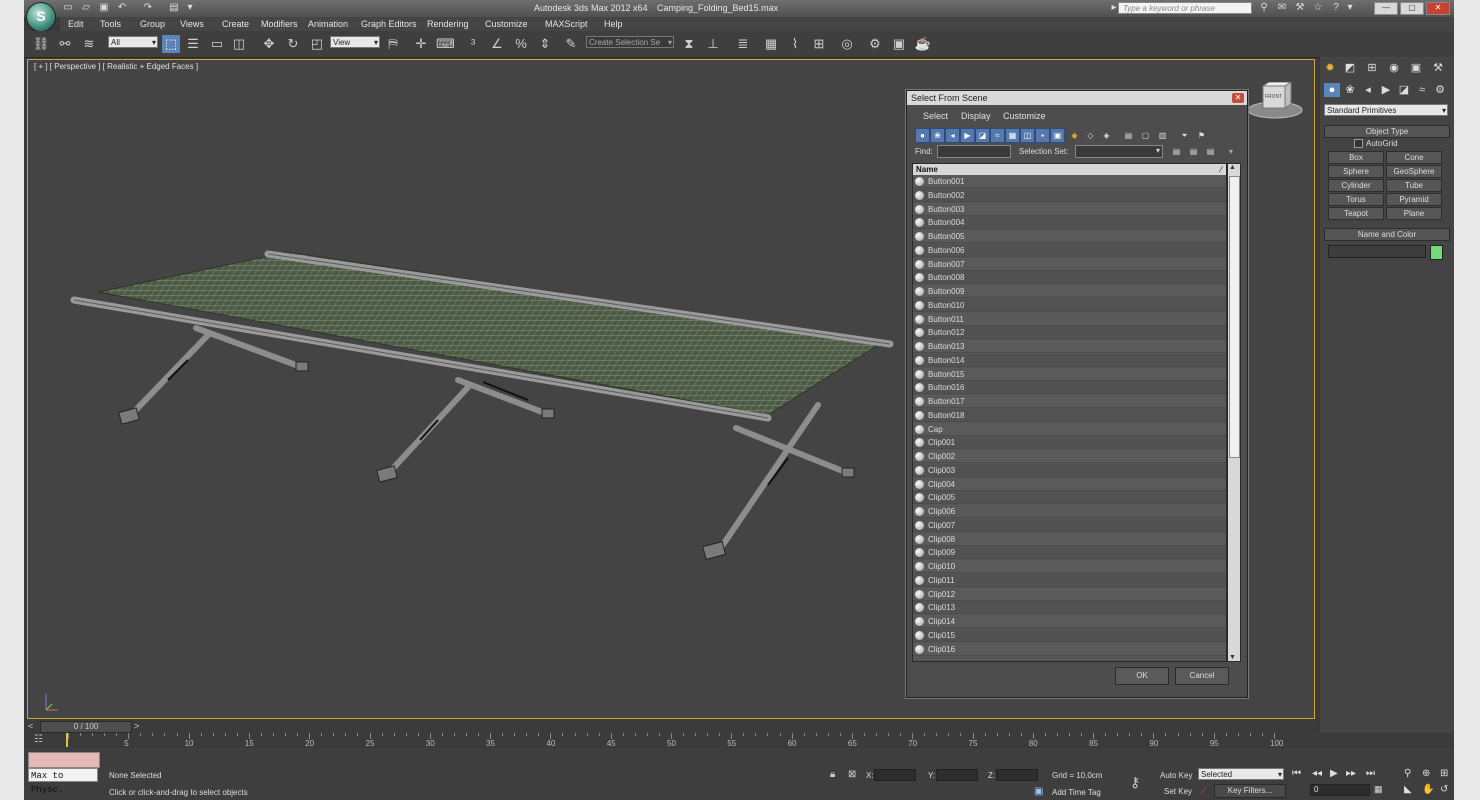 This screenshot has height=800, width=1480. Describe the element at coordinates (713, 44) in the screenshot. I see `align-icon: ⊥` at that location.